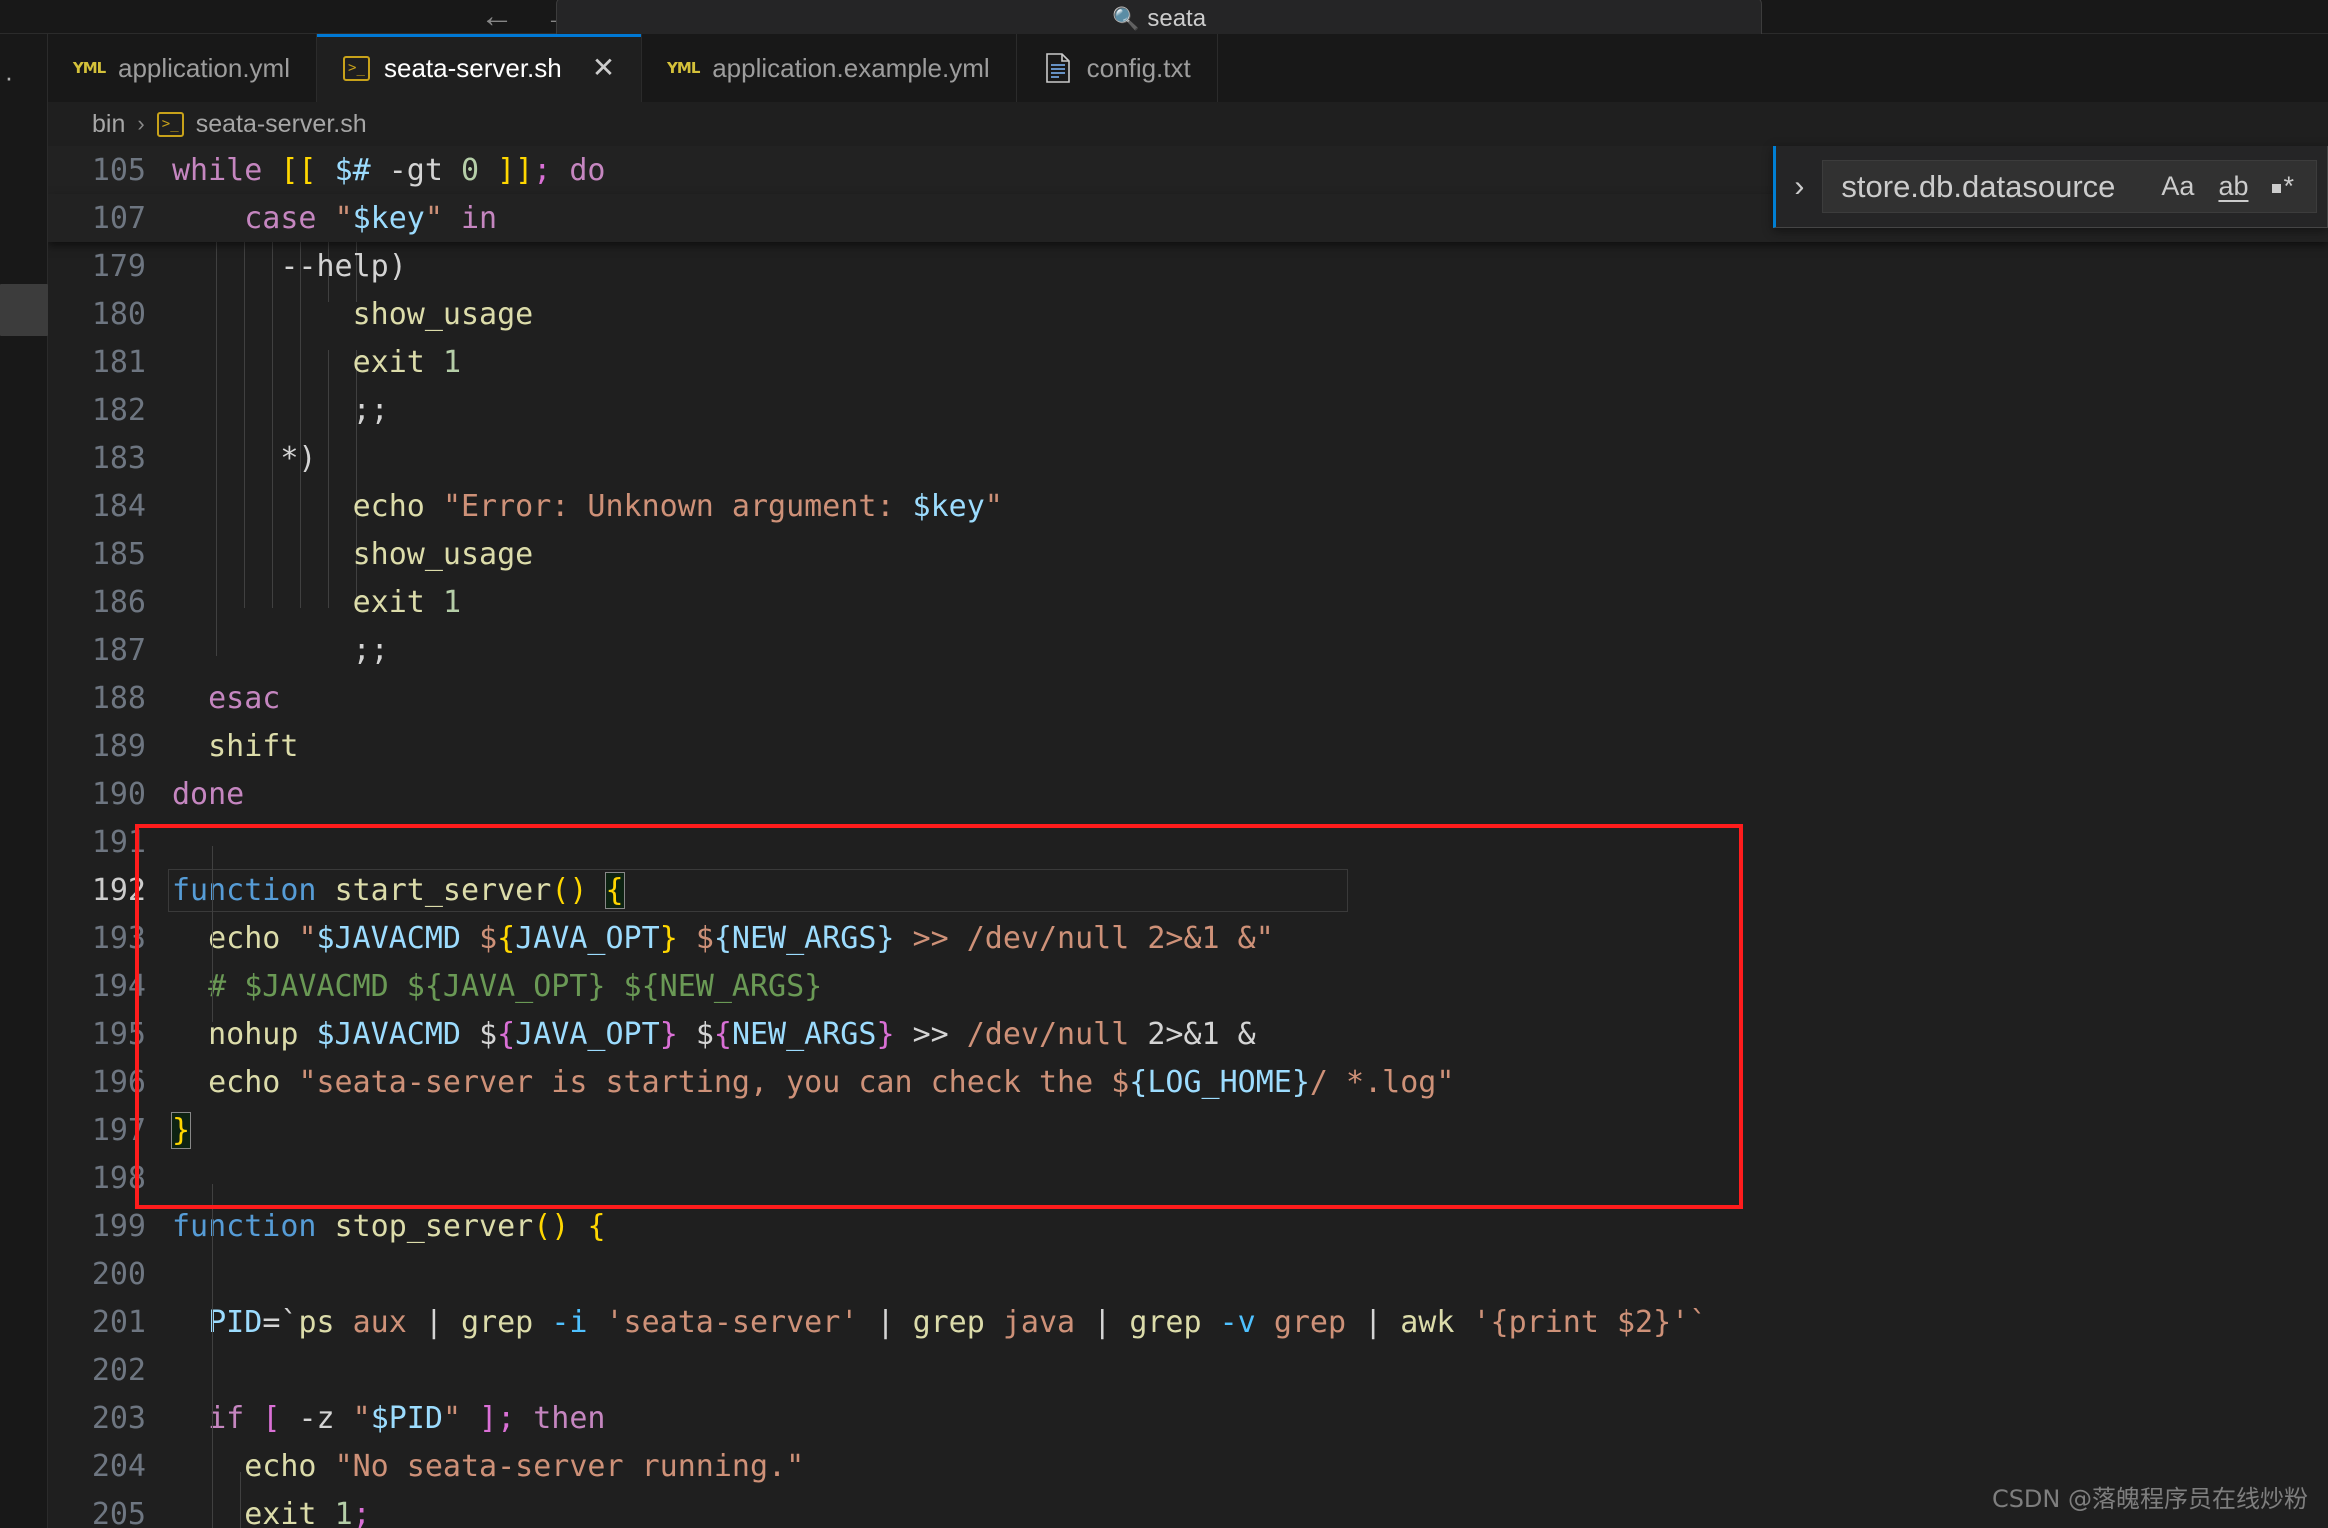 This screenshot has width=2328, height=1528. What do you see at coordinates (204, 67) in the screenshot?
I see `tab-label: application.yml` at bounding box center [204, 67].